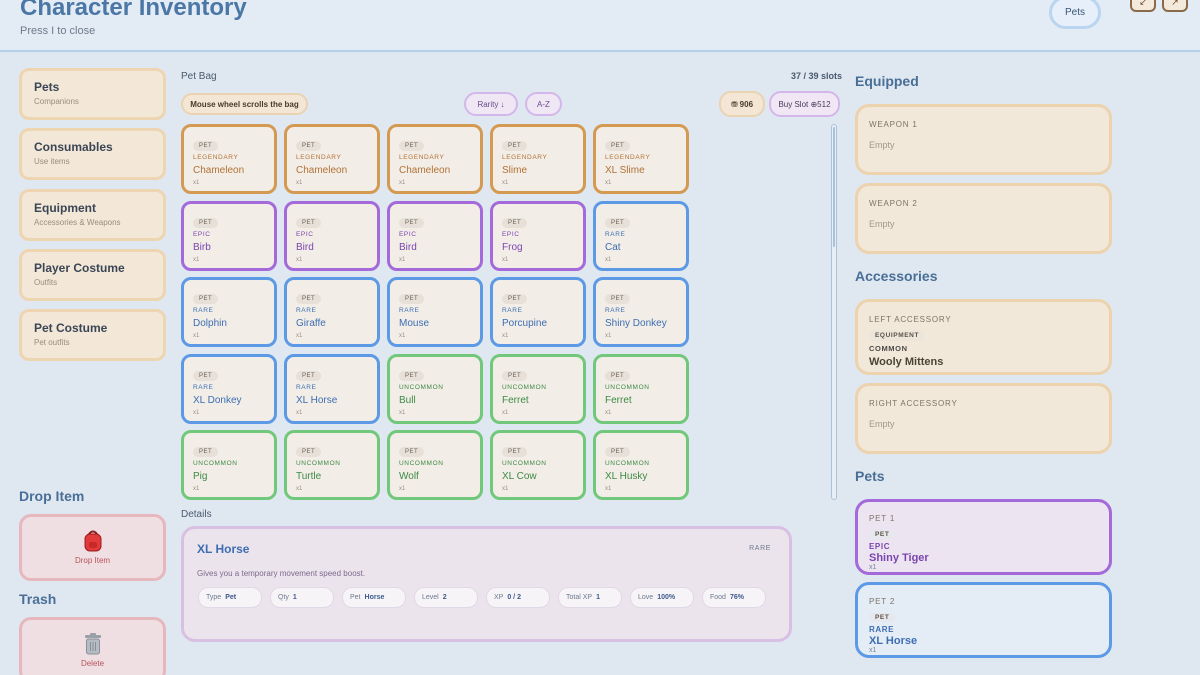  What do you see at coordinates (538, 235) in the screenshot?
I see `pet-slot-item: PET EPIC Frog x1` at bounding box center [538, 235].